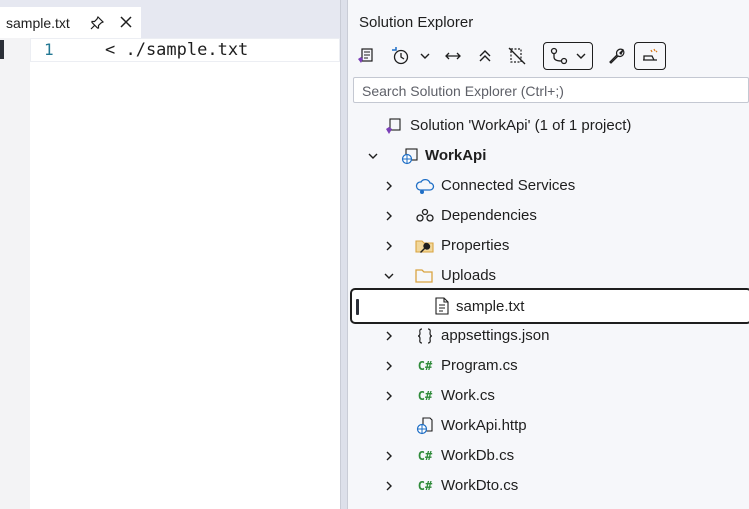 The height and width of the screenshot is (509, 749). I want to click on tree-item-uploads: Uploads, so click(548, 276).